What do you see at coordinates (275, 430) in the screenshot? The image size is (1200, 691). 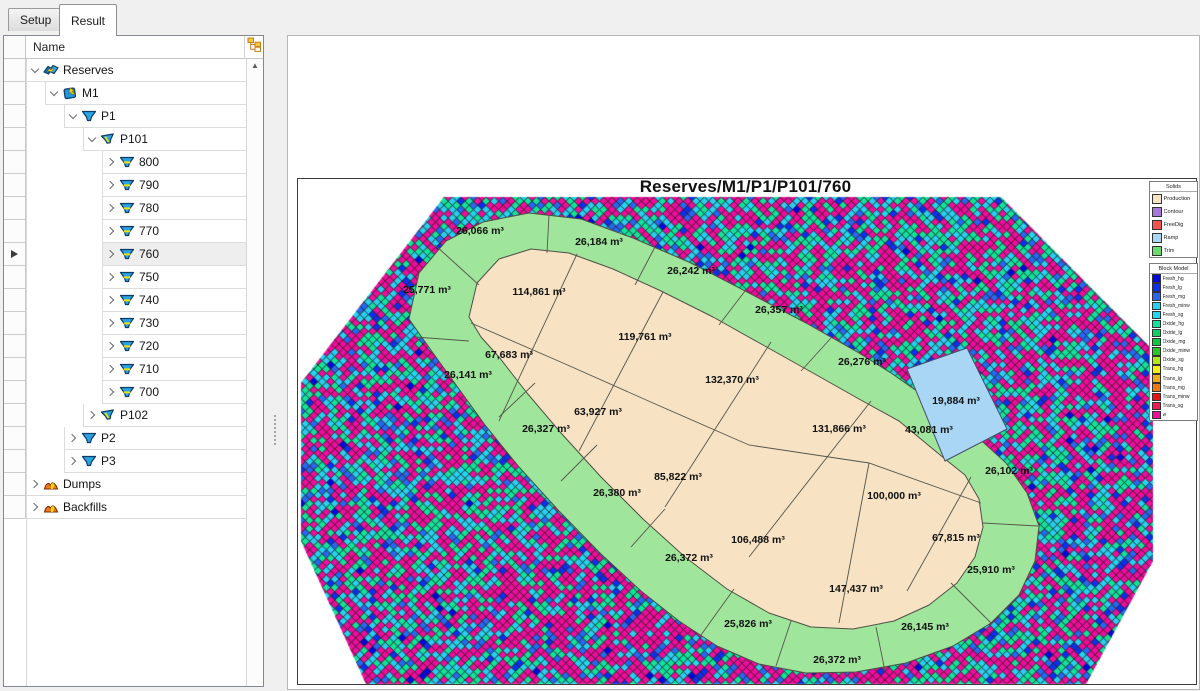 I see `panel-splitter` at bounding box center [275, 430].